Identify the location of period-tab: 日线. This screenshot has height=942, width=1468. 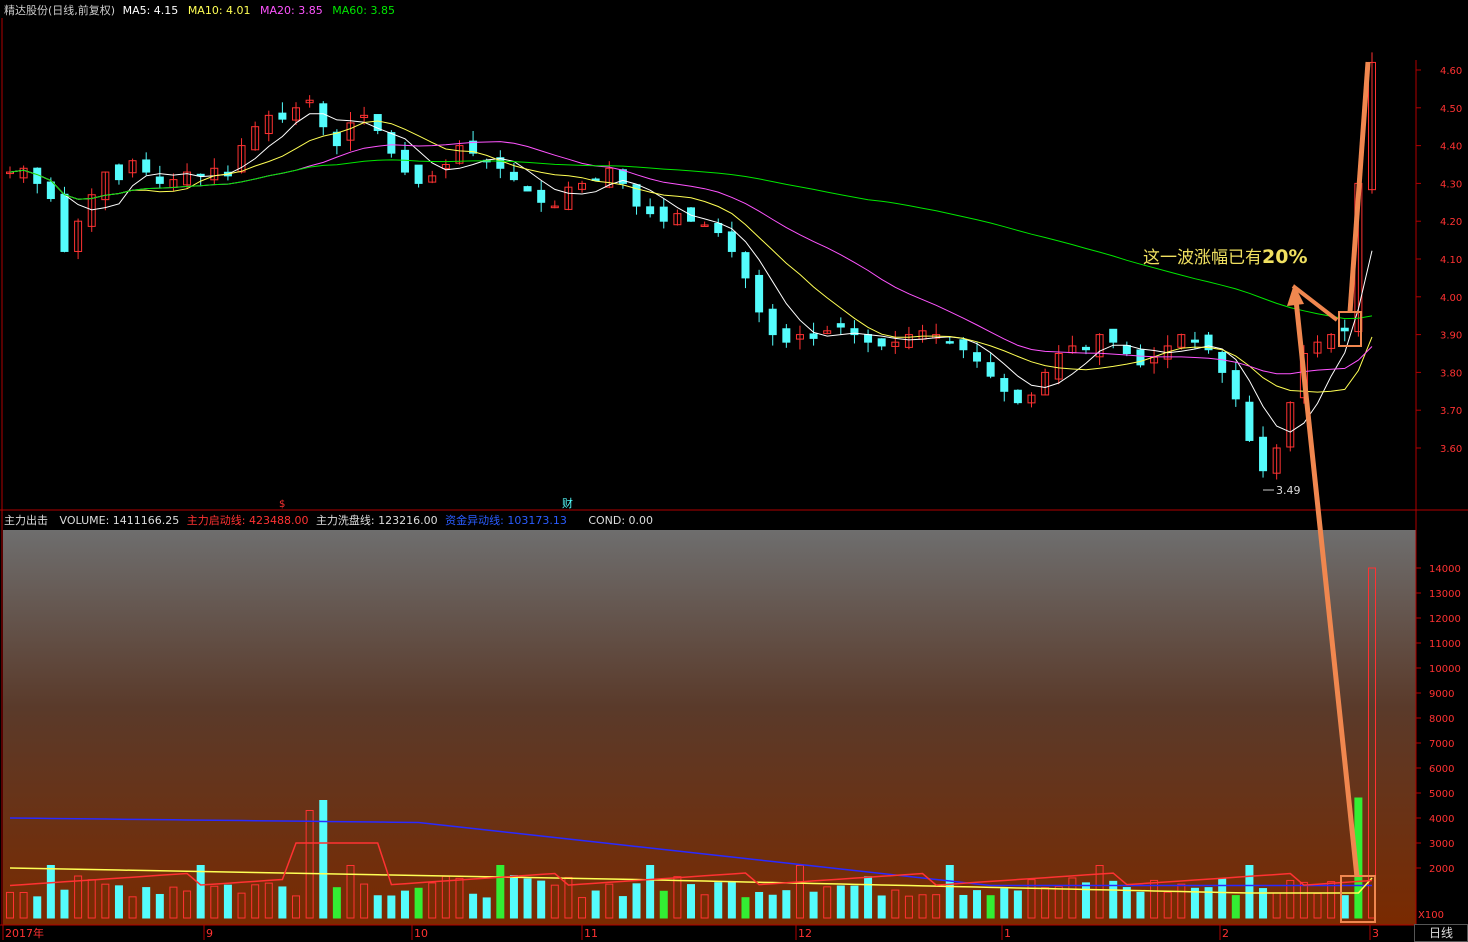
(1441, 933).